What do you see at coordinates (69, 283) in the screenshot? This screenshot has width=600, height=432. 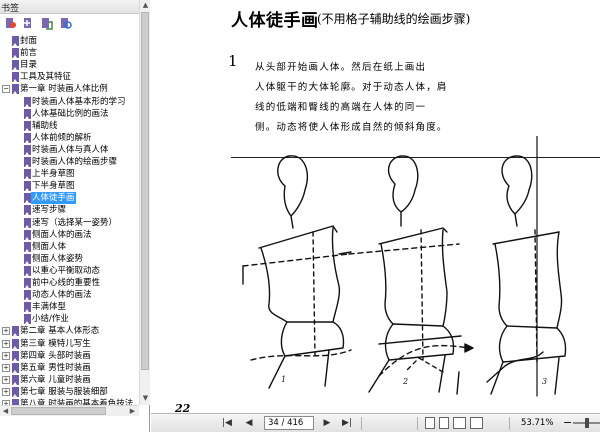 I see `bookmark-item: 前中心线的重要性` at bounding box center [69, 283].